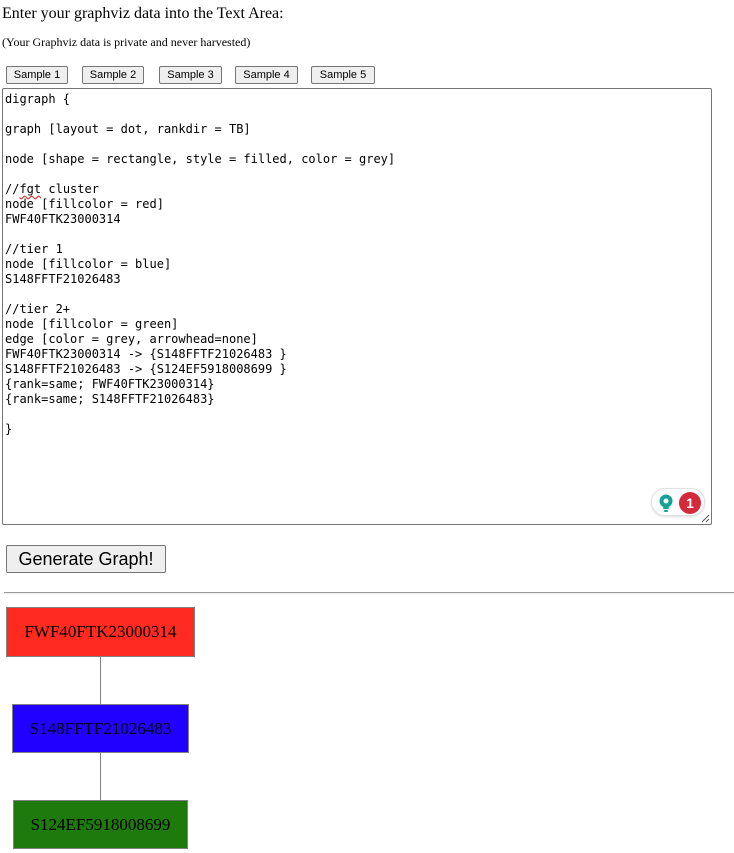 The width and height of the screenshot is (734, 853). Describe the element at coordinates (110, 384) in the screenshot. I see `code-line: {rank=same; FWF40FTK23000314}` at that location.